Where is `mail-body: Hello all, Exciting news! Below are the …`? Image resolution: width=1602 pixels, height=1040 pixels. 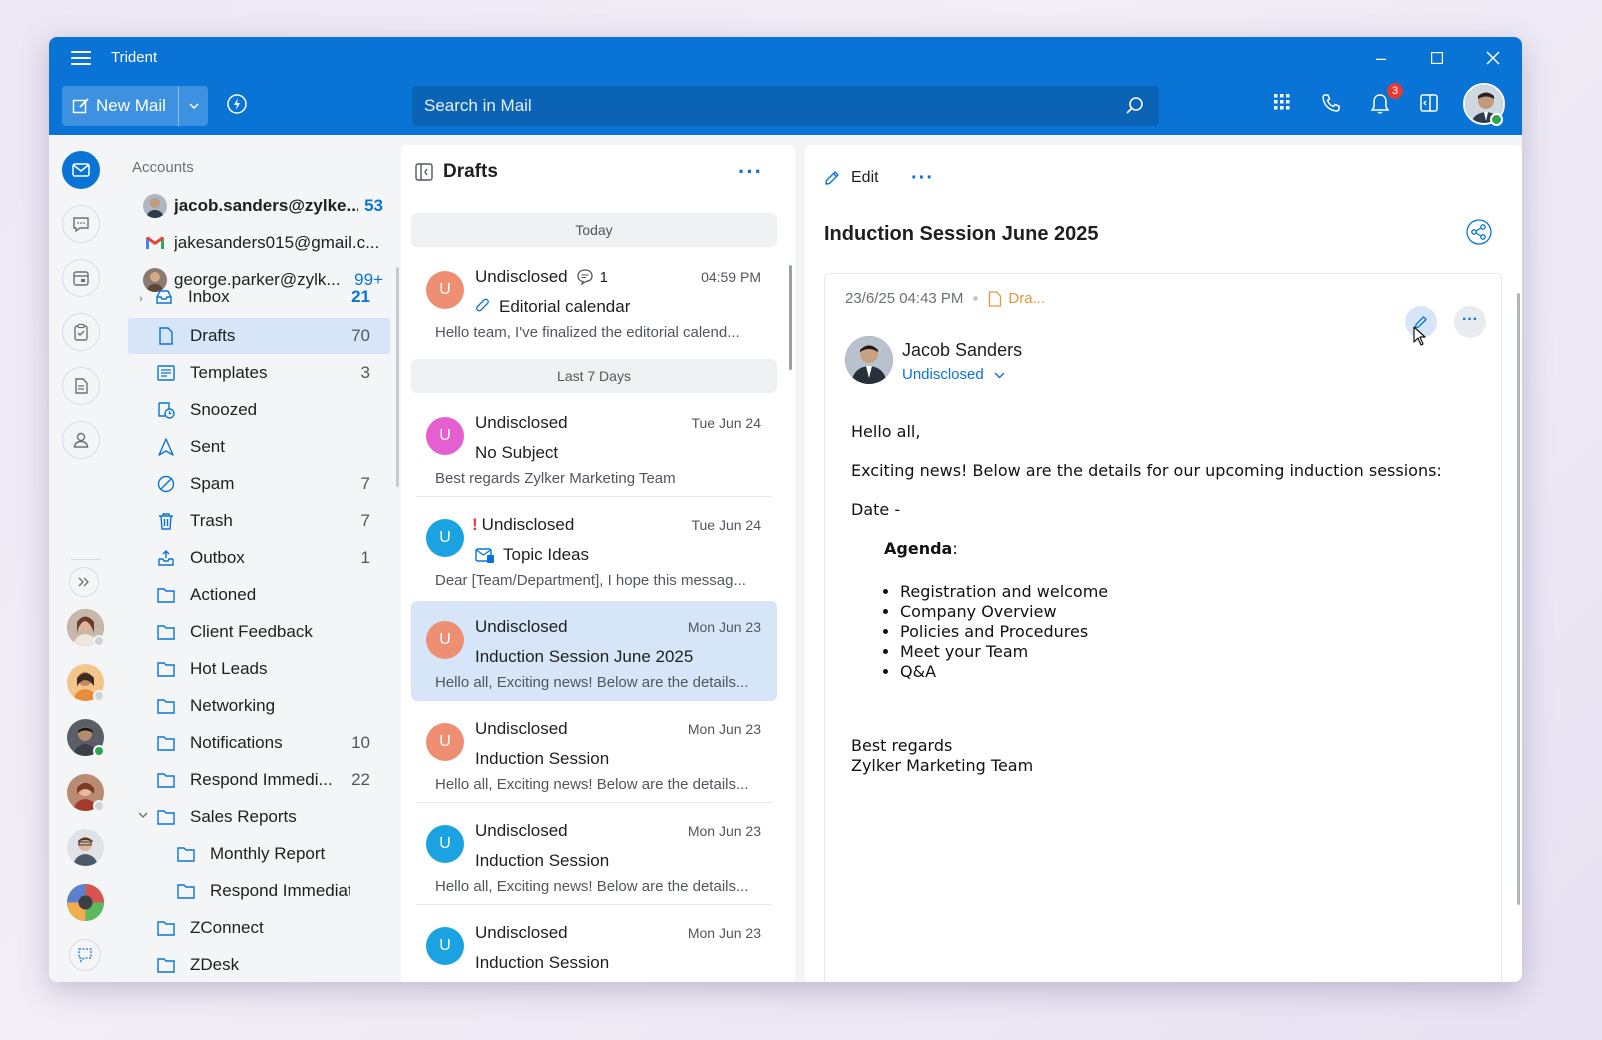
mail-body: Hello all, Exciting news! Below are the … is located at coordinates (1171, 599).